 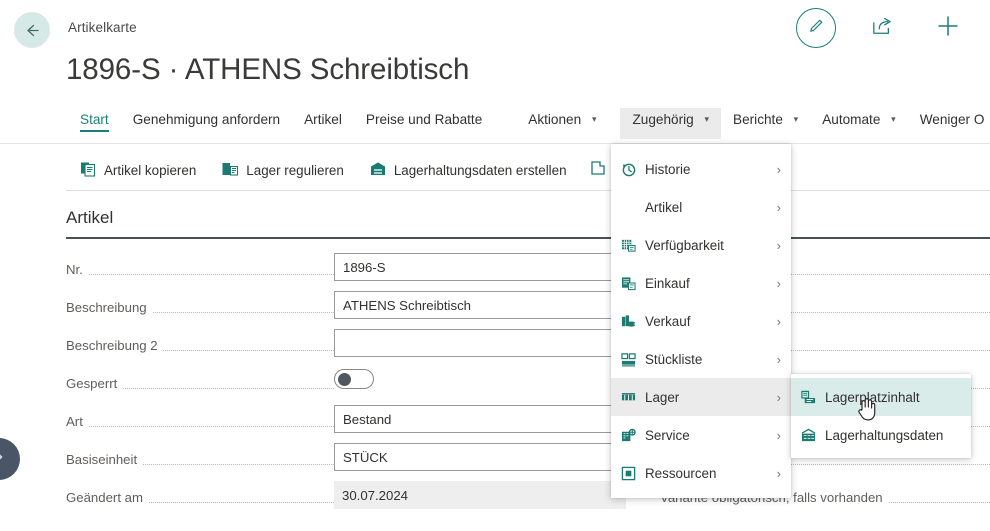 I want to click on menu-item-label: Verkauf, so click(x=668, y=321).